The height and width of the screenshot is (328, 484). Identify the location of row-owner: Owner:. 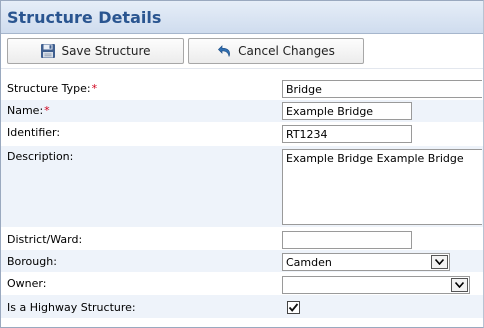
(242, 283).